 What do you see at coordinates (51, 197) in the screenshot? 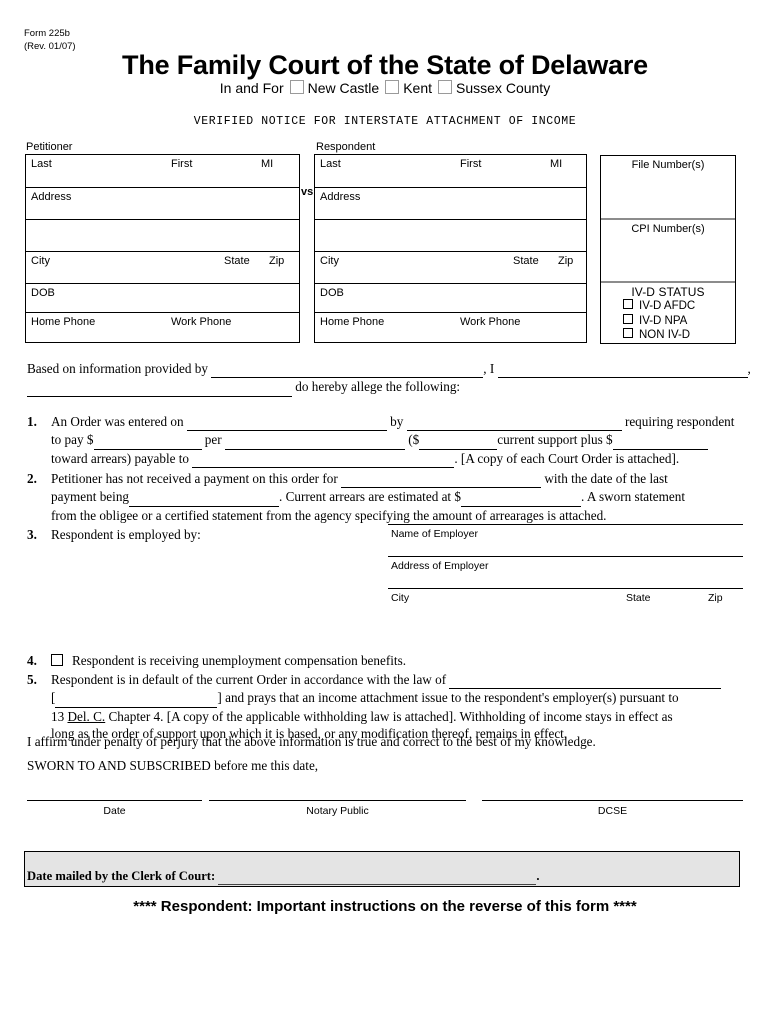
I see `petitioner-address-label: Address` at bounding box center [51, 197].